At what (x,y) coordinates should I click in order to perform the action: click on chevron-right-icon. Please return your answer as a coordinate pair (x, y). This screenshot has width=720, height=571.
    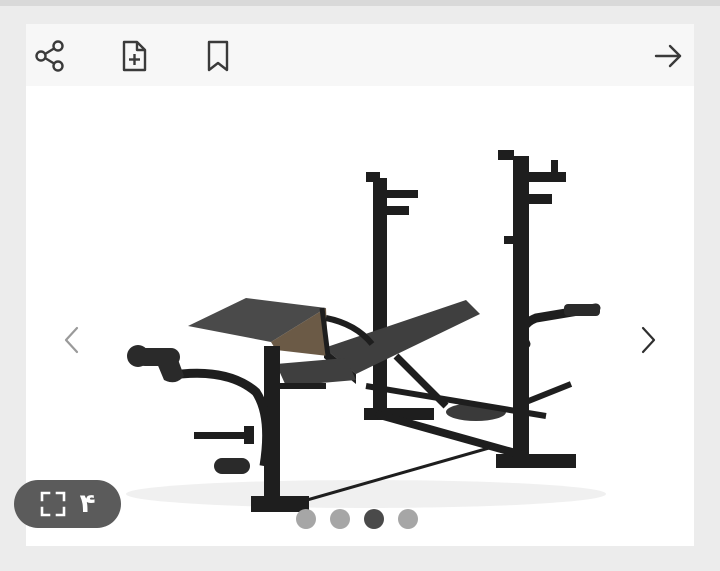
    Looking at the image, I should click on (648, 340).